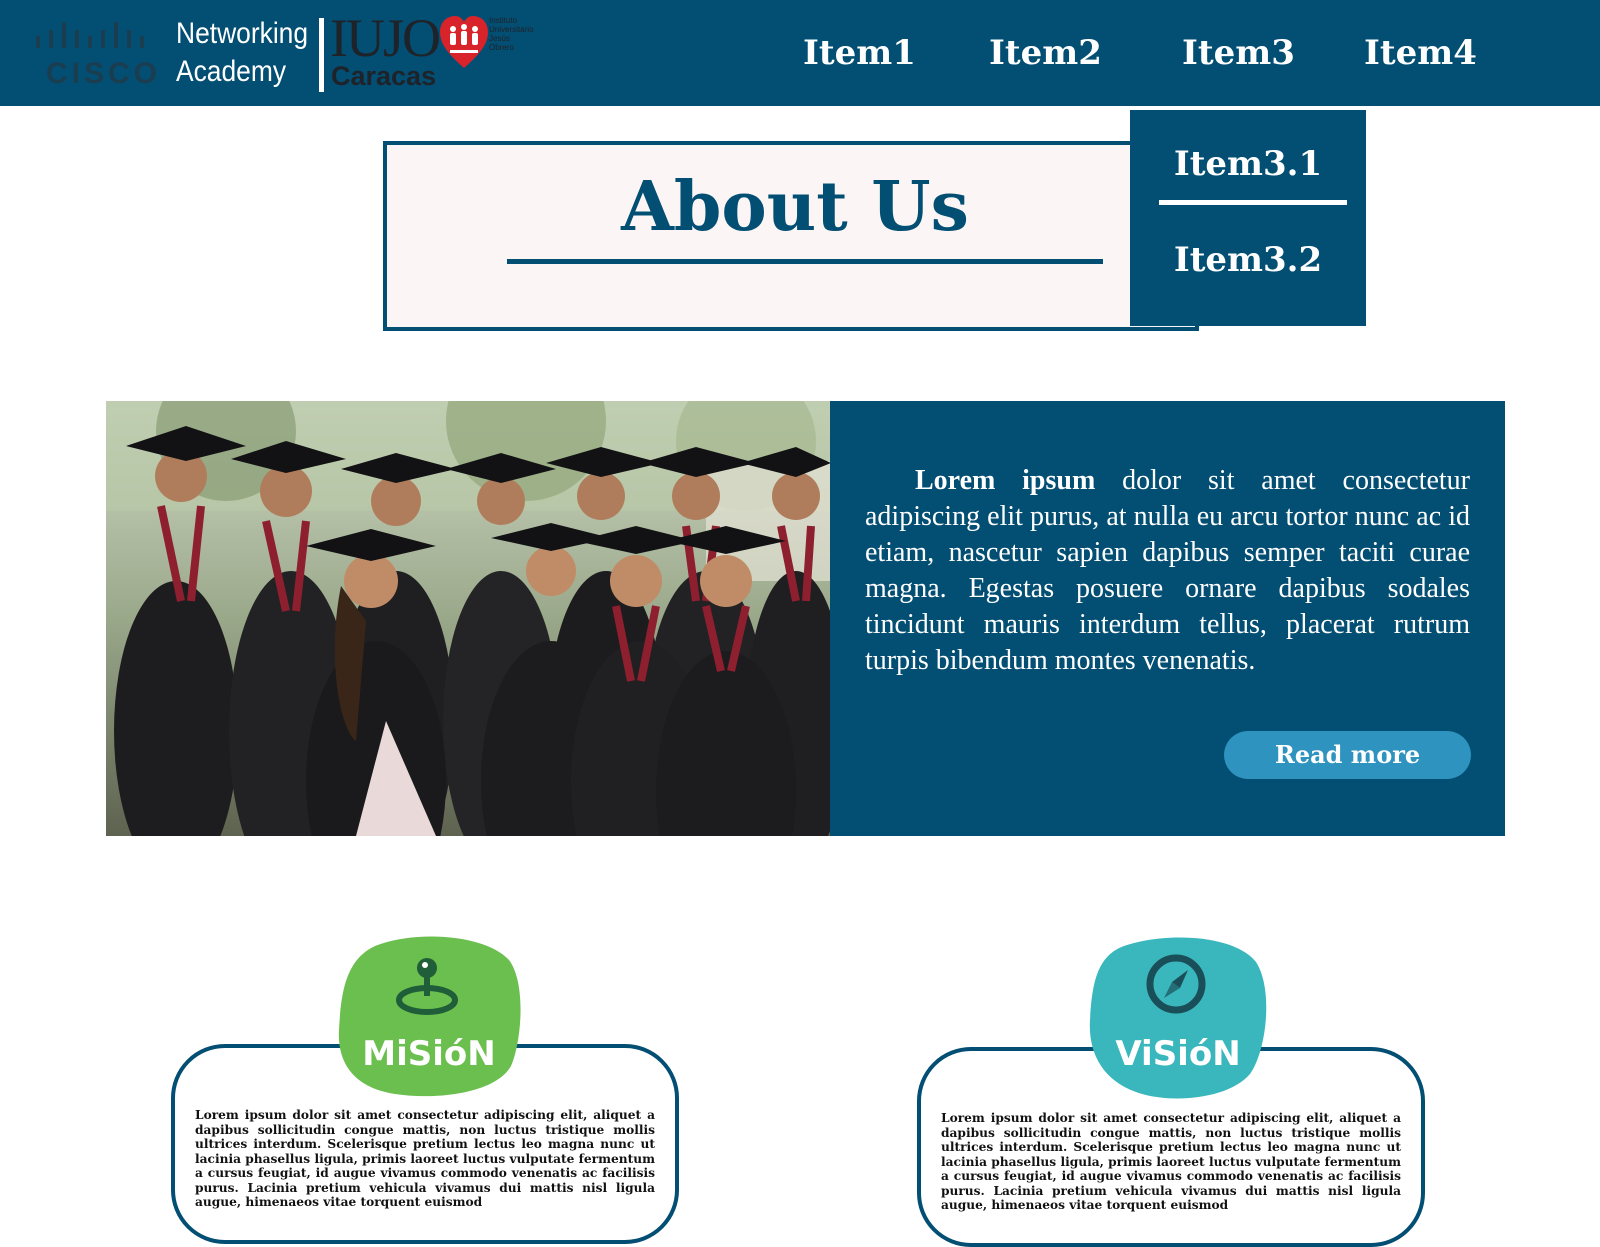  I want to click on page-title: About Us, so click(795, 207).